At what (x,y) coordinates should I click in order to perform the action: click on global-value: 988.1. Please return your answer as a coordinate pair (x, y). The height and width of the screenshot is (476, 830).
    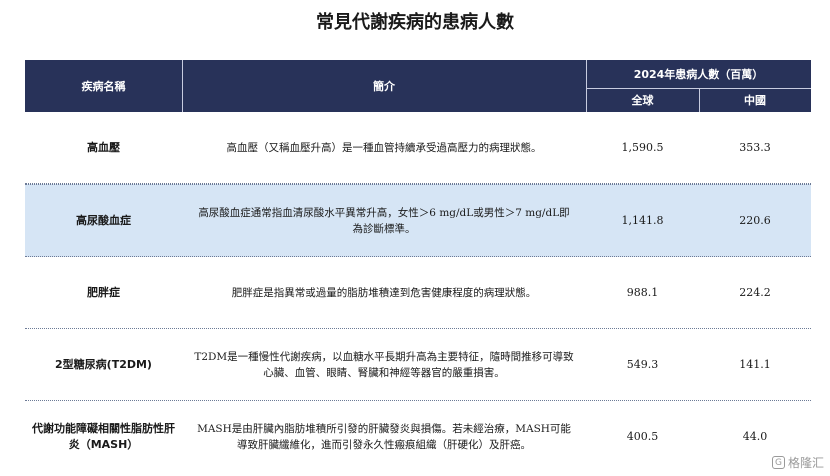
    Looking at the image, I should click on (642, 292).